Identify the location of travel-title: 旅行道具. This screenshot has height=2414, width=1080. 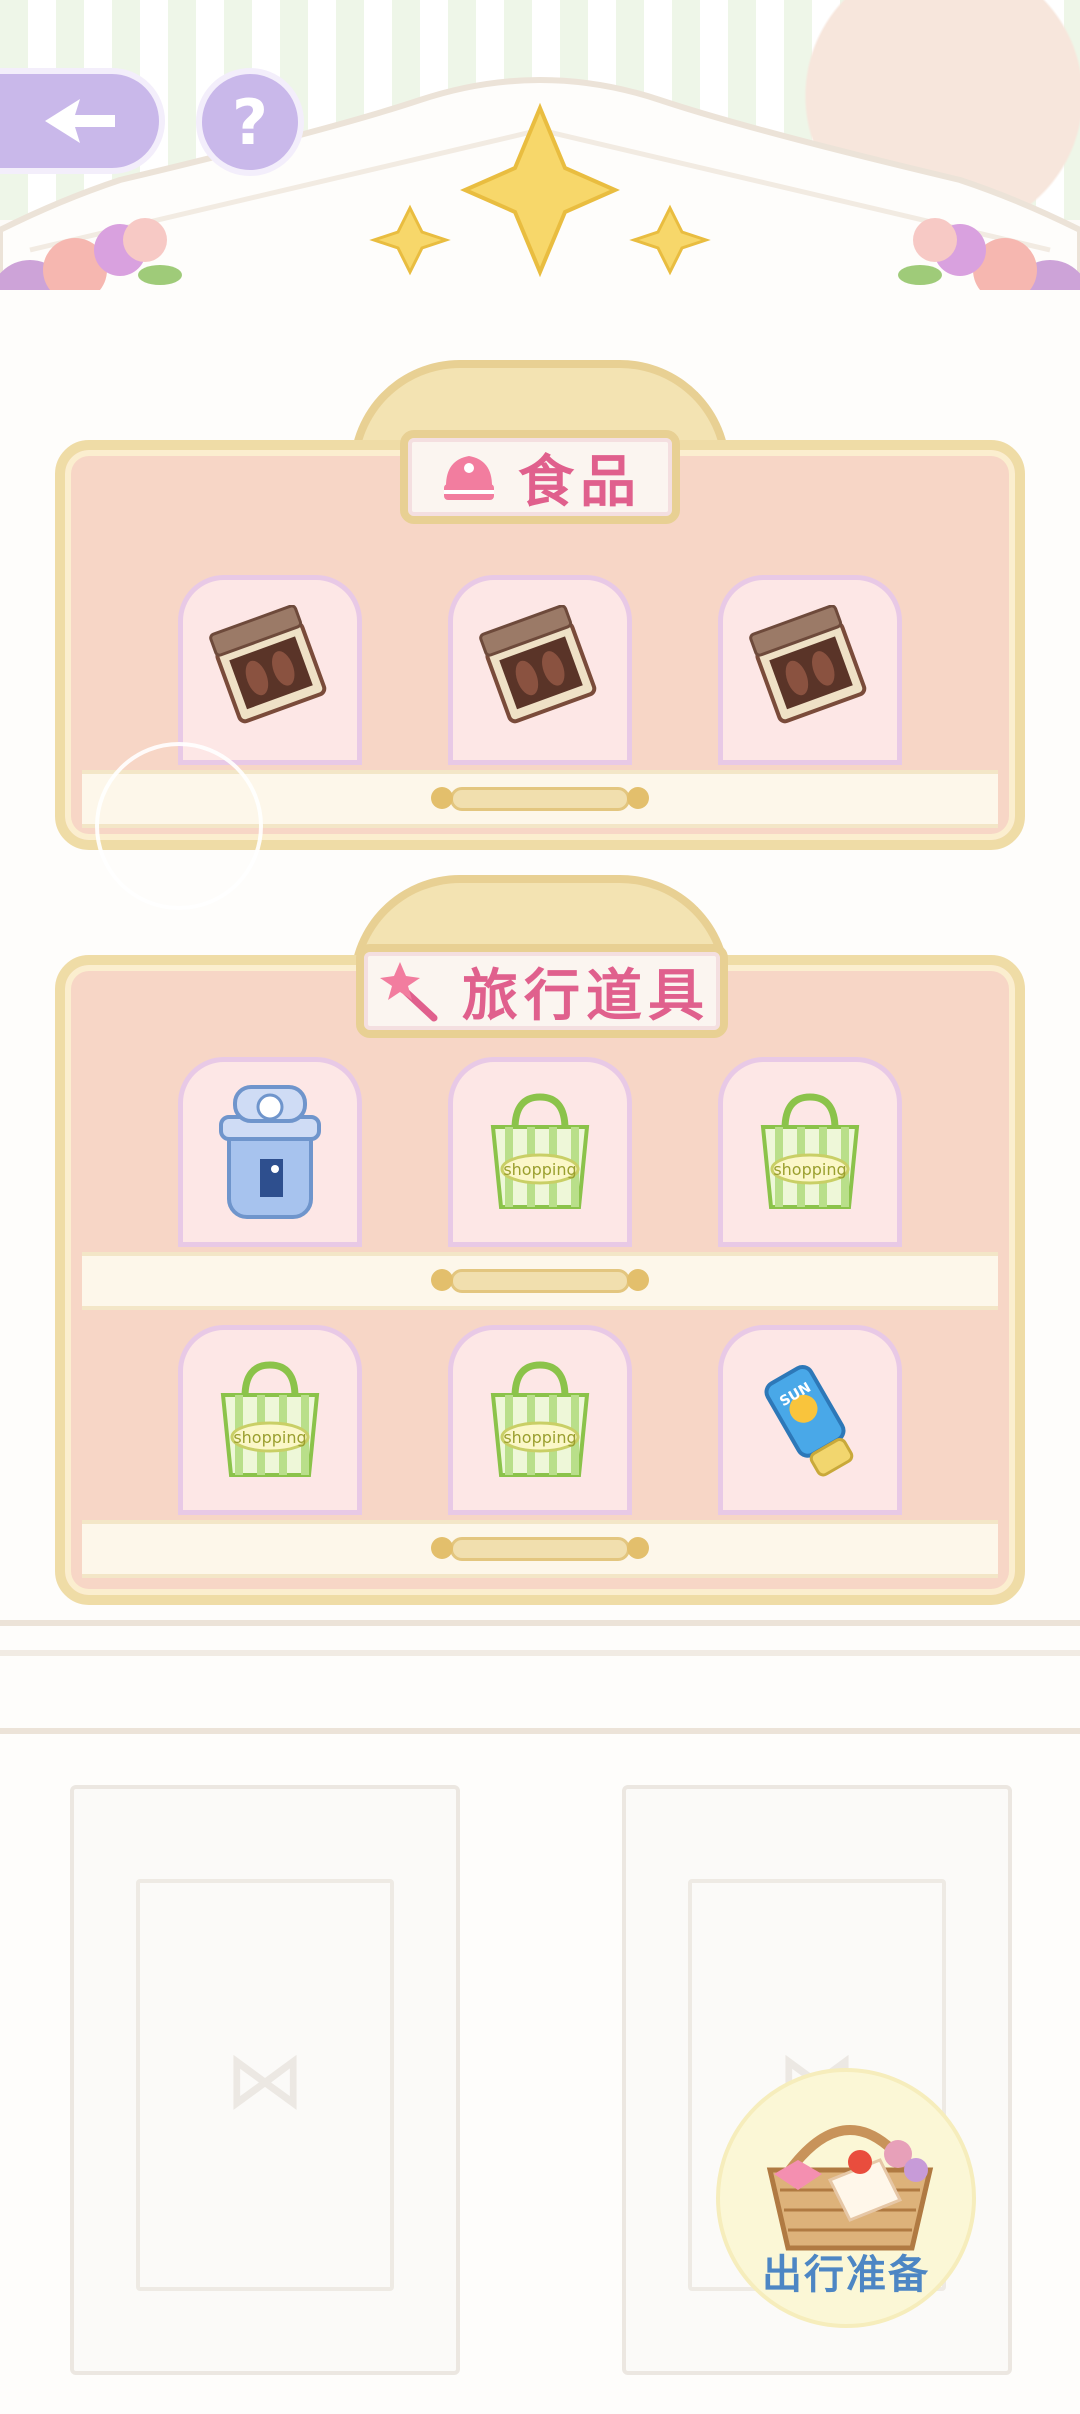
(586, 995).